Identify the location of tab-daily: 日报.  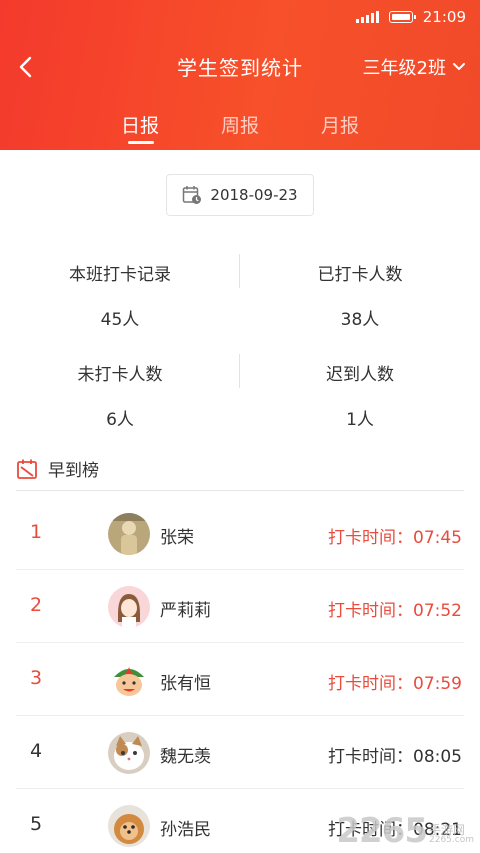
(140, 129).